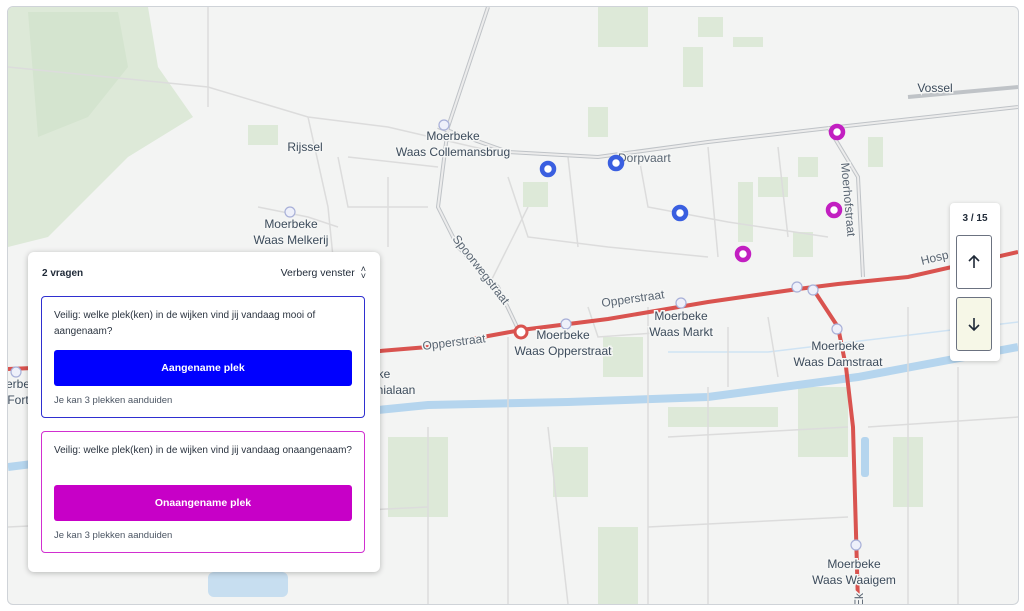  Describe the element at coordinates (396, 390) in the screenshot. I see `label-fragment-under-panel-2: nialaan` at that location.